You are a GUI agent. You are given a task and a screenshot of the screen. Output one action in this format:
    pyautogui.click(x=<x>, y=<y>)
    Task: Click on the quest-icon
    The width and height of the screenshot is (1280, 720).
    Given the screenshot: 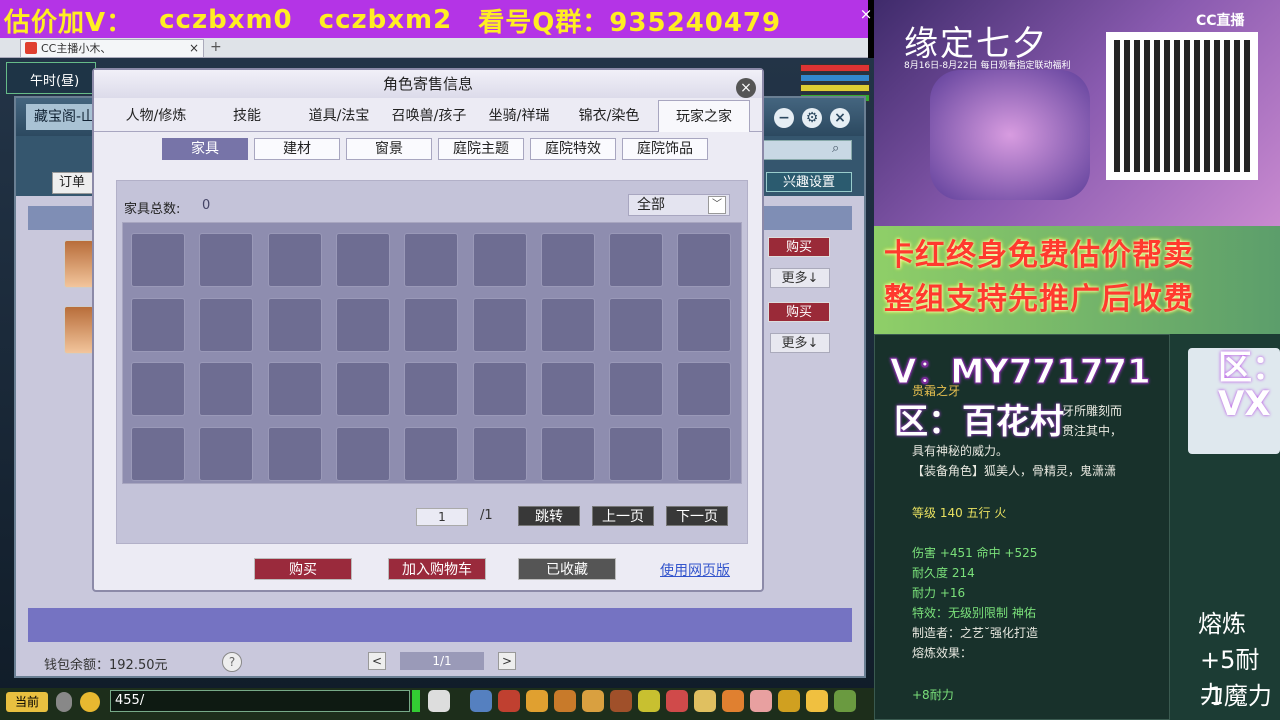 What is the action you would take?
    pyautogui.click(x=677, y=701)
    